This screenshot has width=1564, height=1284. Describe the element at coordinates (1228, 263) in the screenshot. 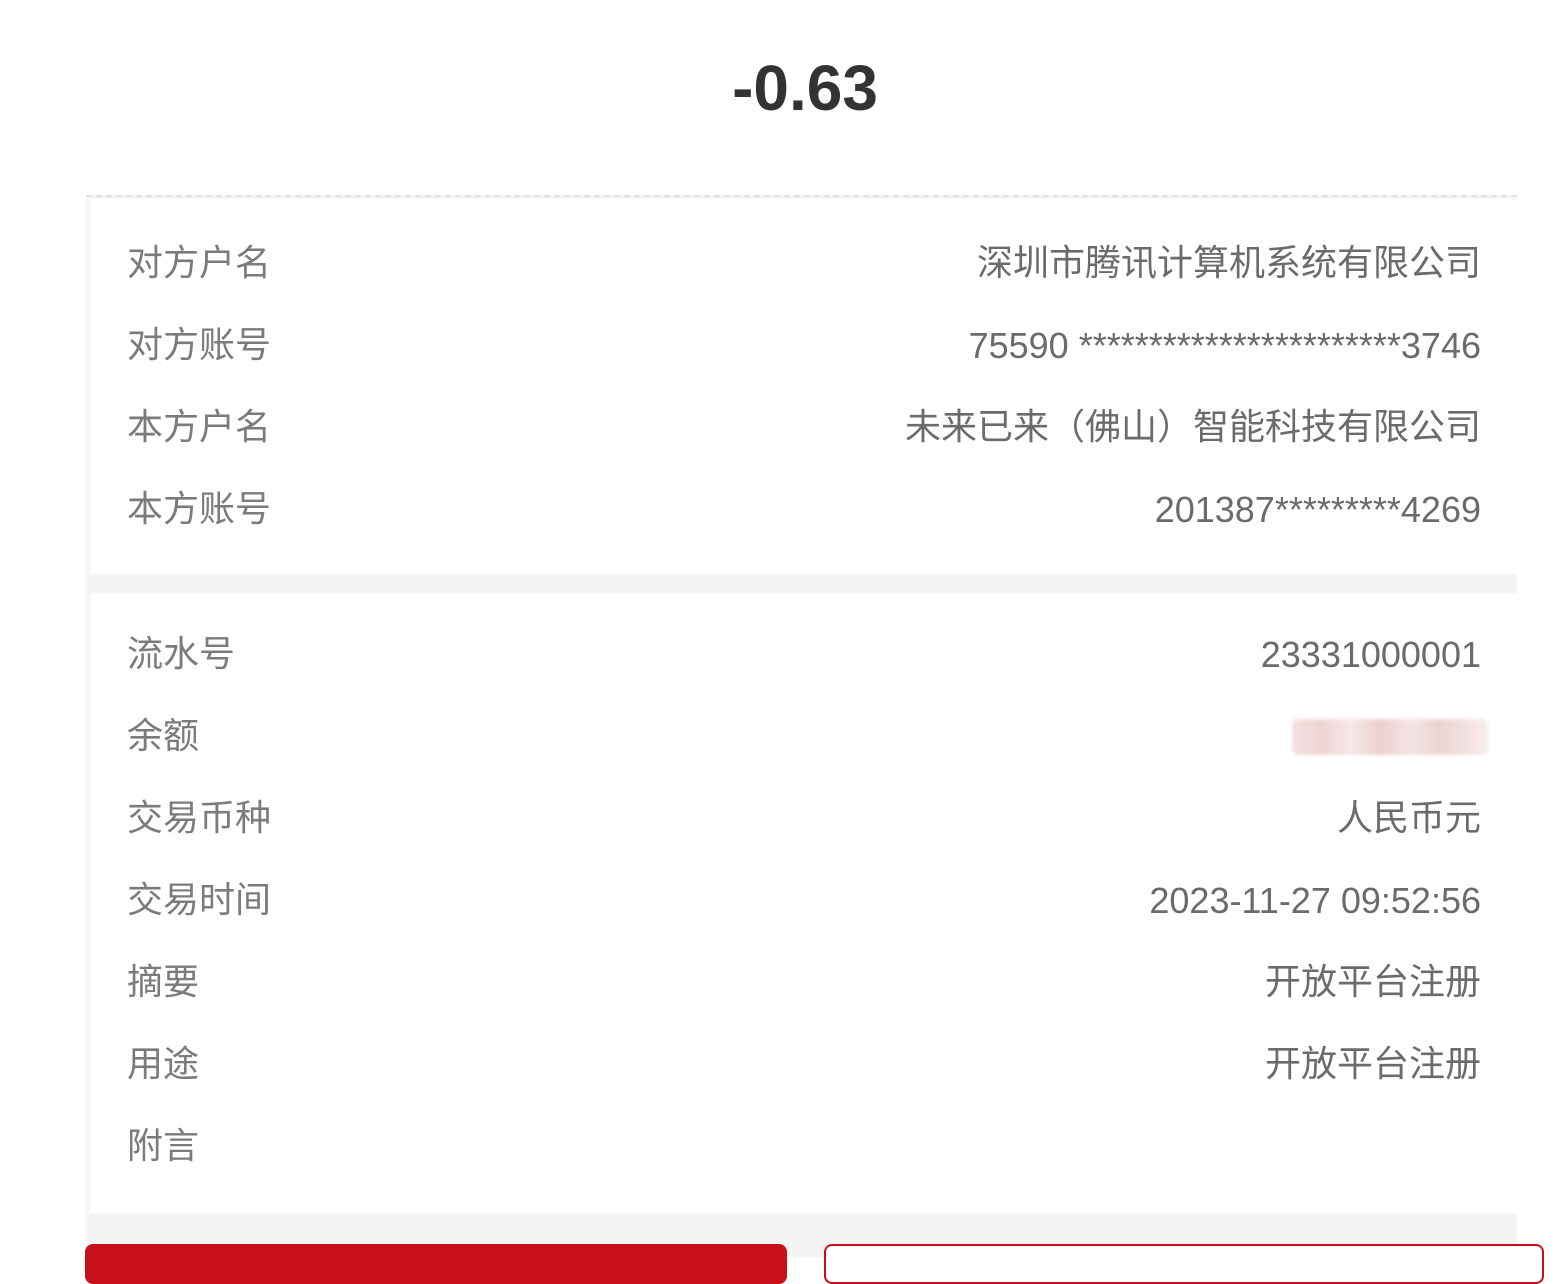

I see `counterparty-name-value: 深圳市腾讯计算机系统有限公司` at that location.